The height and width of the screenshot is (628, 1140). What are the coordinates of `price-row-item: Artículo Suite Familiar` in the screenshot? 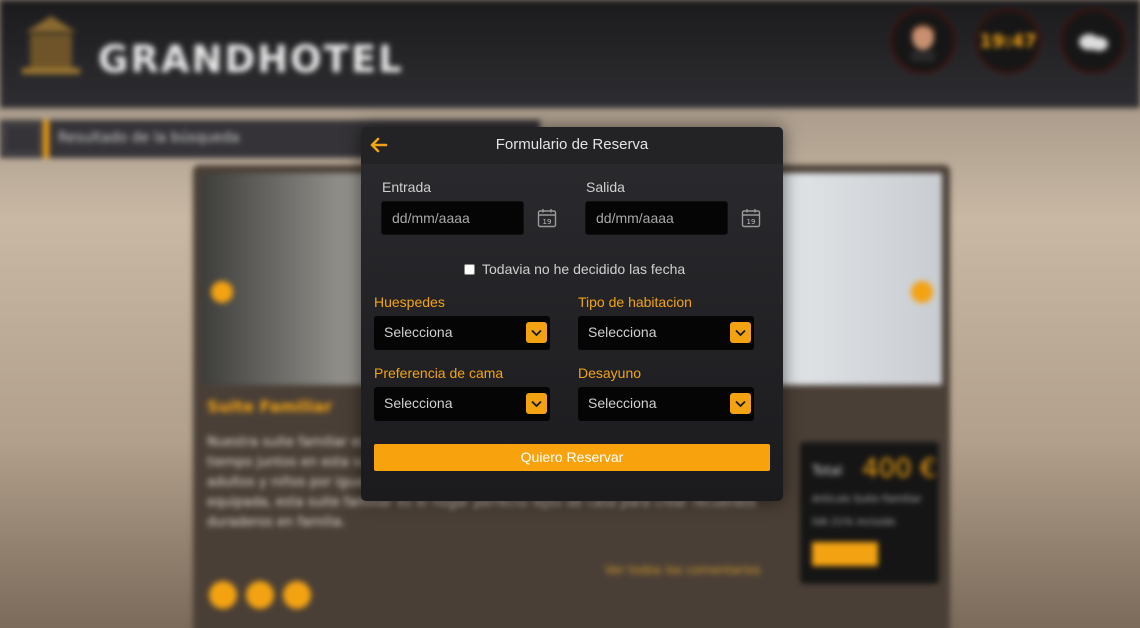 It's located at (867, 499).